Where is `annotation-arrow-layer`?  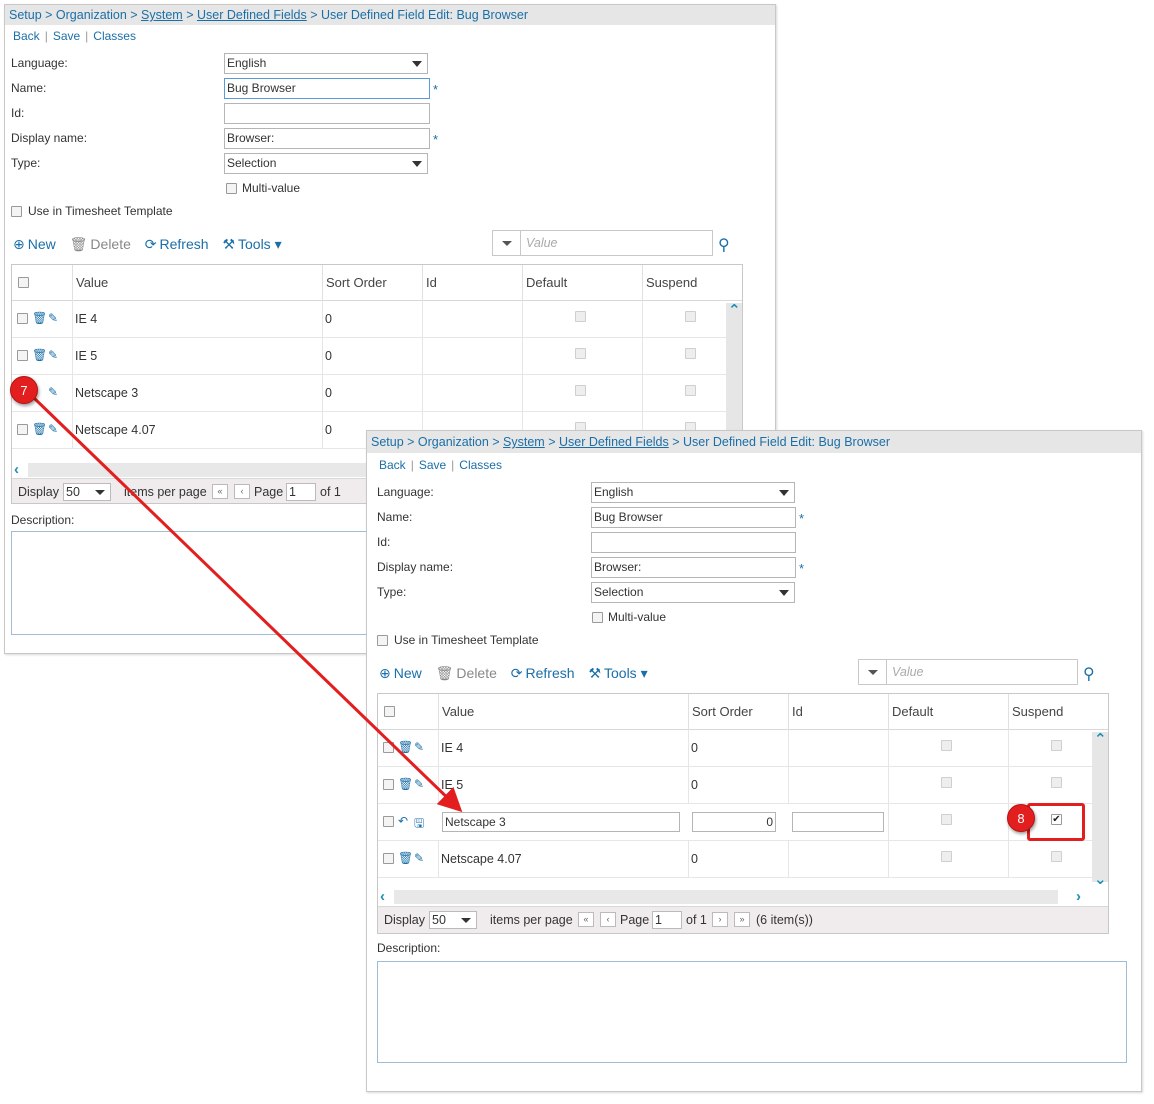
annotation-arrow-layer is located at coordinates (247, 604).